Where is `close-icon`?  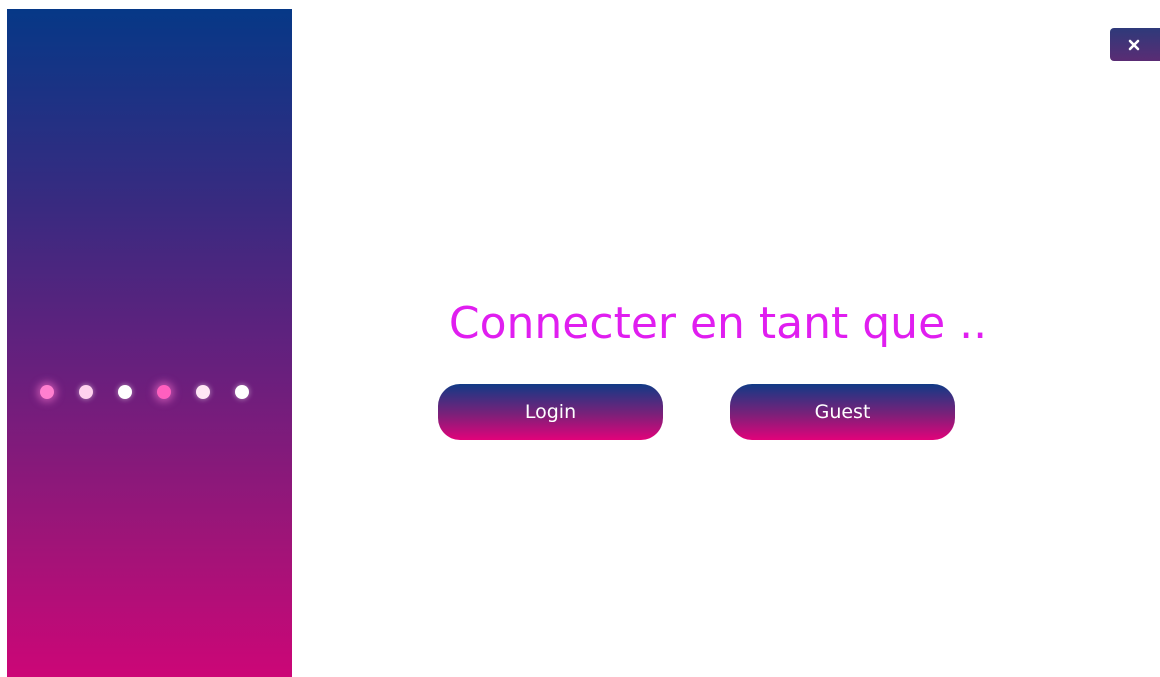
close-icon is located at coordinates (1134, 45).